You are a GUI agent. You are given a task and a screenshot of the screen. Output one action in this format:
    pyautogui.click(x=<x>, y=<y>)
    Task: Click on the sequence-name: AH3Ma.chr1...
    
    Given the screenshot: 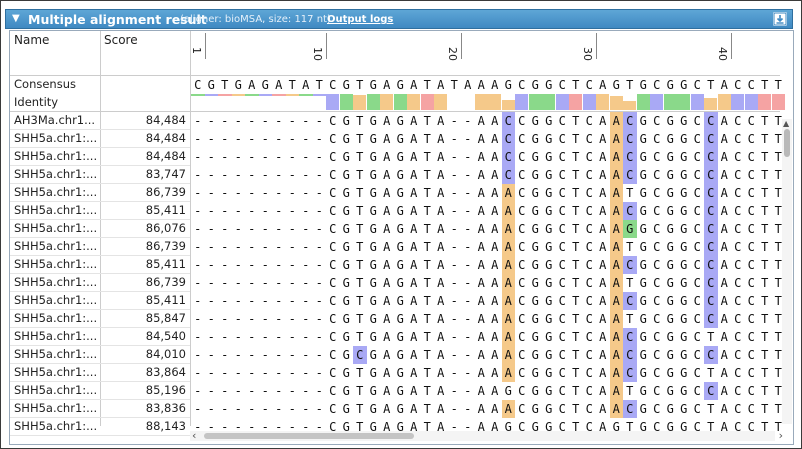 What is the action you would take?
    pyautogui.click(x=58, y=120)
    